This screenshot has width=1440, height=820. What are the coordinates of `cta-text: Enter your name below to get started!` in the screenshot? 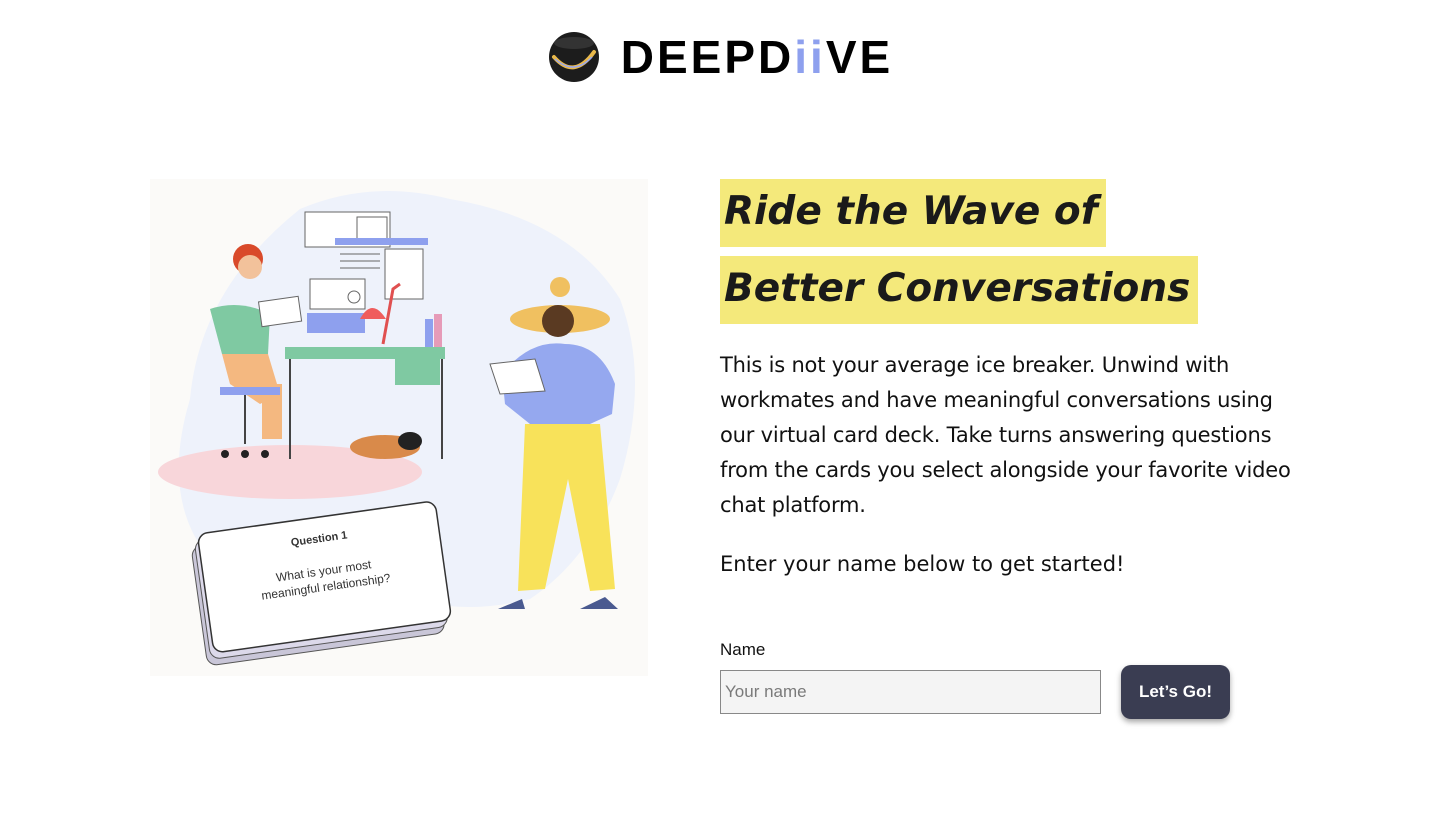 It's located at (922, 564).